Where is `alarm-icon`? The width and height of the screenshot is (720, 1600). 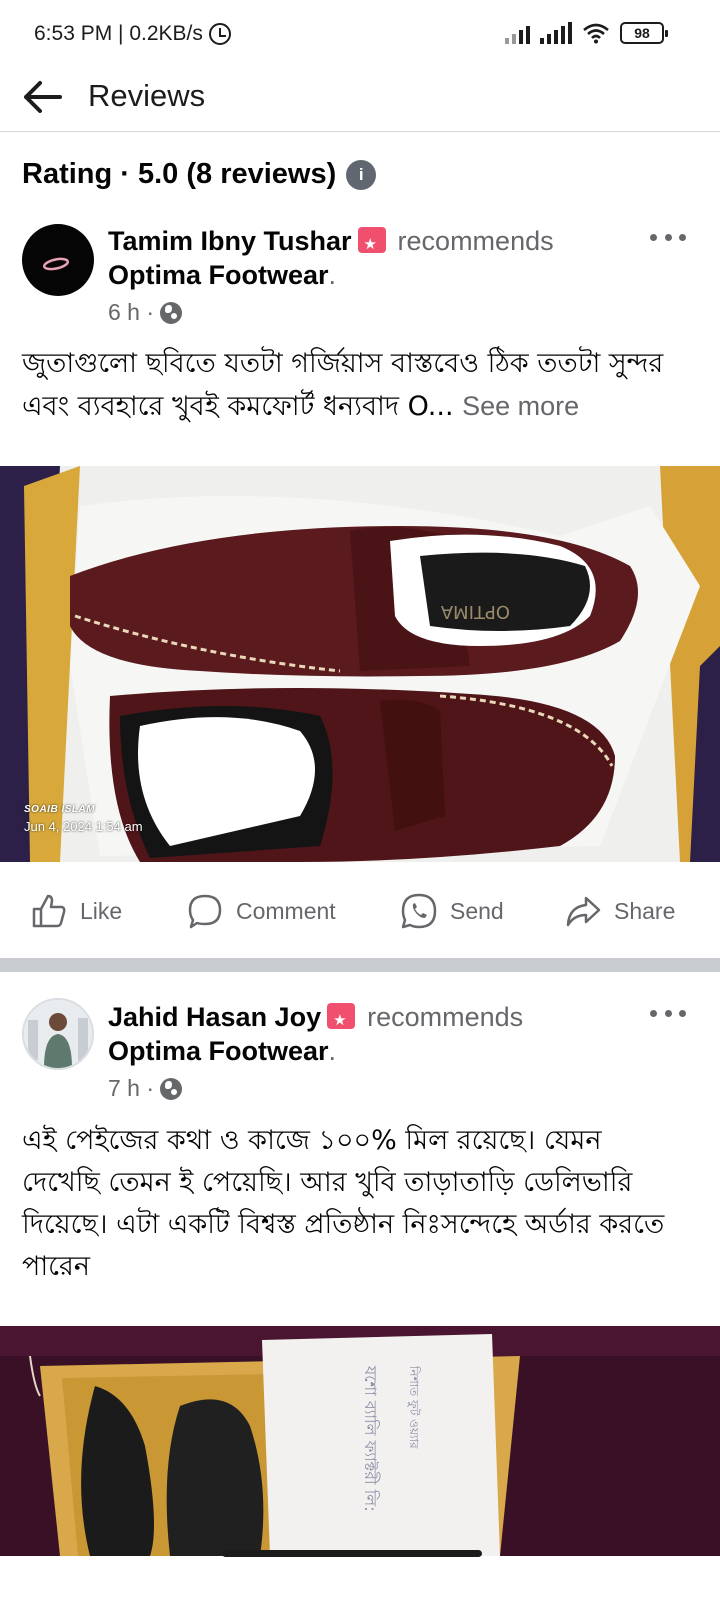 alarm-icon is located at coordinates (219, 34).